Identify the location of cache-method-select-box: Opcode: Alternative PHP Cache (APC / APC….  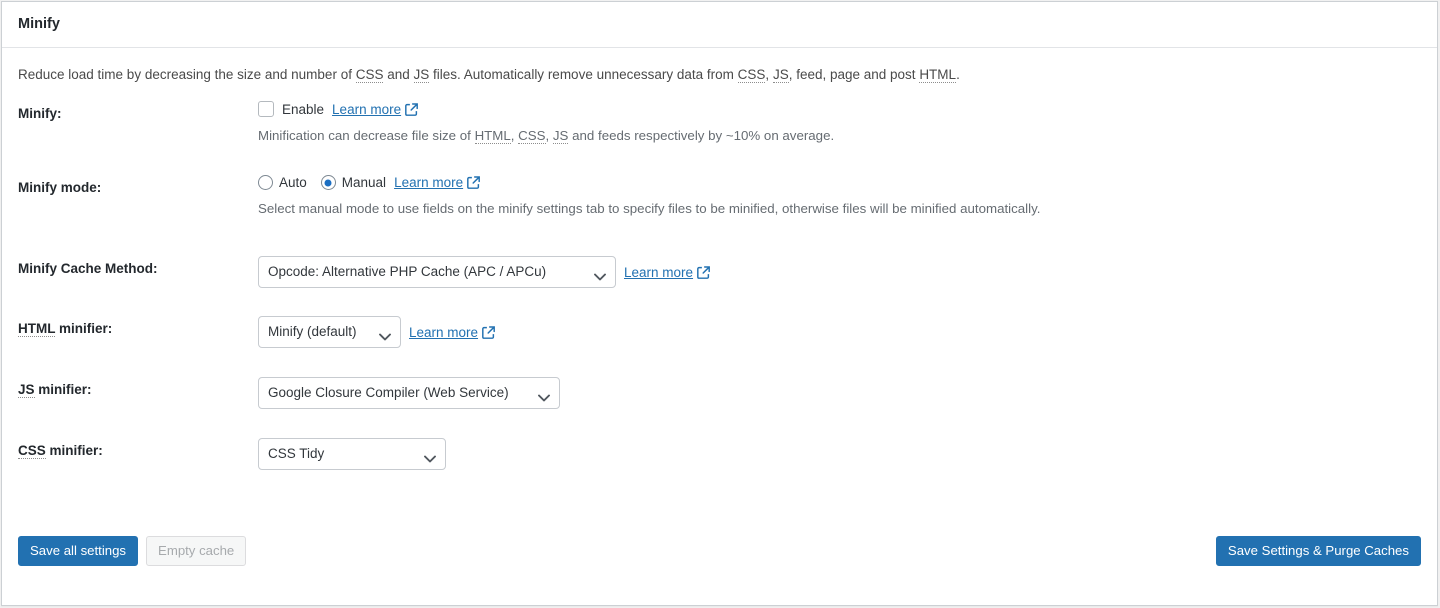
(437, 272).